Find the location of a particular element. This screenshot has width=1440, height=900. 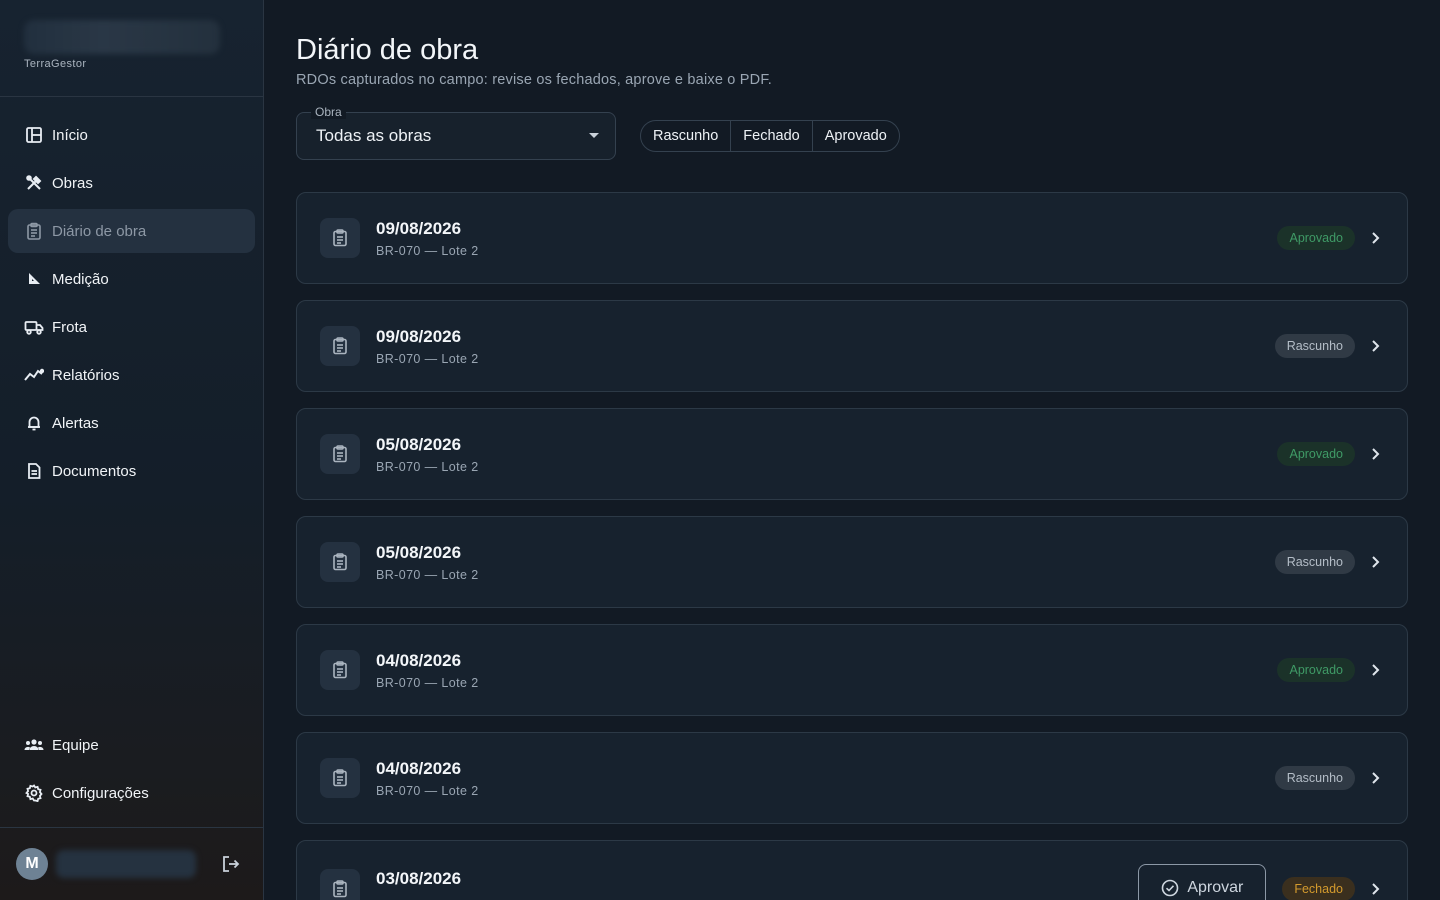

approve-button: Aprovar is located at coordinates (1202, 882).